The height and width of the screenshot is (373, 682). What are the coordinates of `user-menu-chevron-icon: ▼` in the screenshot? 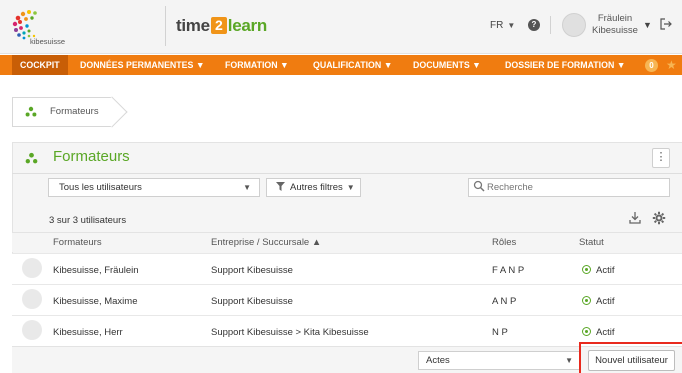 It's located at (647, 25).